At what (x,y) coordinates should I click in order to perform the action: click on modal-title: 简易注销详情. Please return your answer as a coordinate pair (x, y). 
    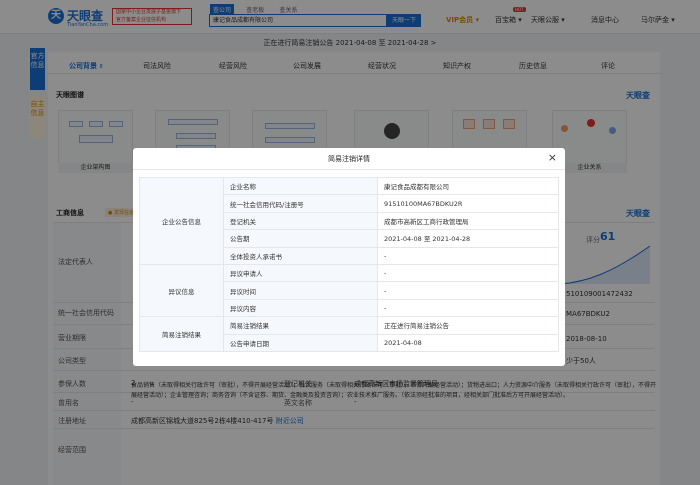
    Looking at the image, I should click on (349, 159).